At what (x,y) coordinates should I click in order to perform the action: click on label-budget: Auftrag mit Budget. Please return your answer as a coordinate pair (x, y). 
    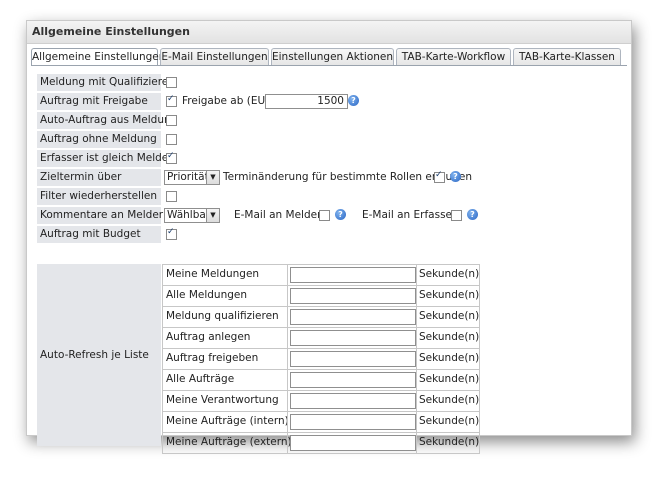
    Looking at the image, I should click on (99, 234).